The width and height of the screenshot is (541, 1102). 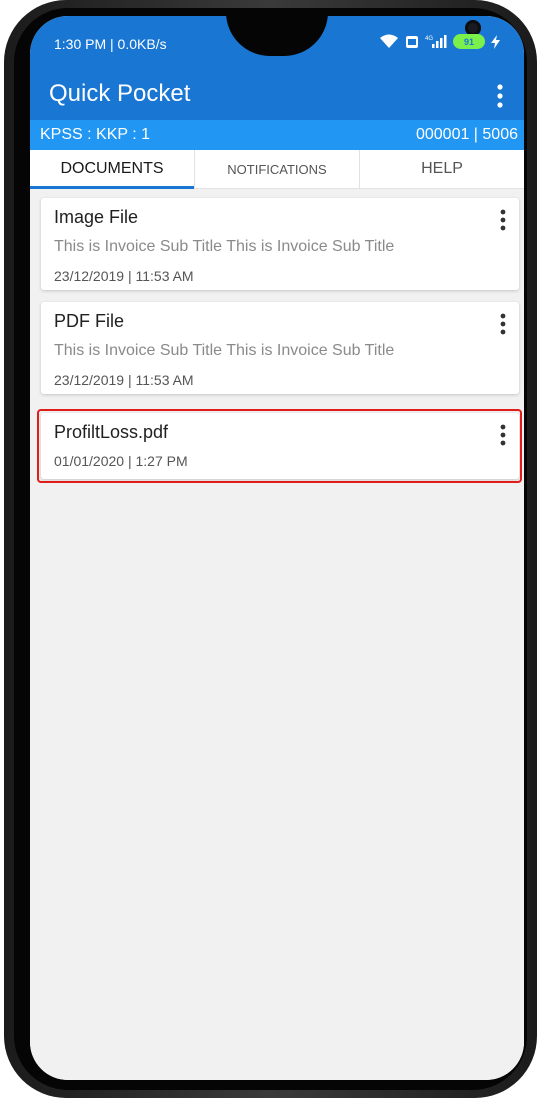 I want to click on tab-bar: DOCUMENTS NOTIFICATIONS HELP, so click(x=277, y=169).